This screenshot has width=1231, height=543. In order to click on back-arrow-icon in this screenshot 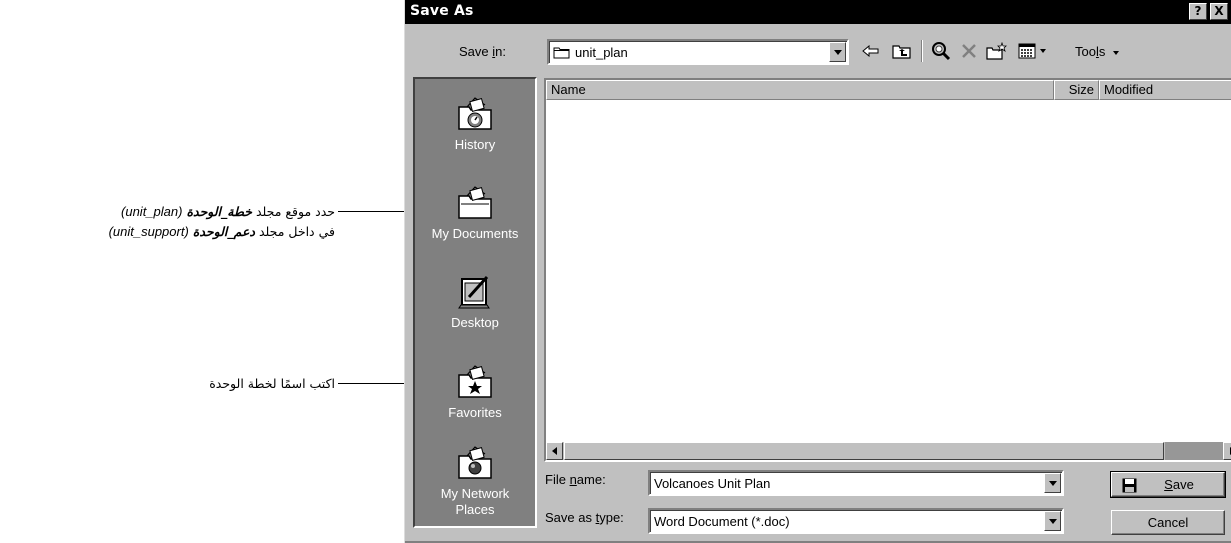, I will do `click(871, 51)`.